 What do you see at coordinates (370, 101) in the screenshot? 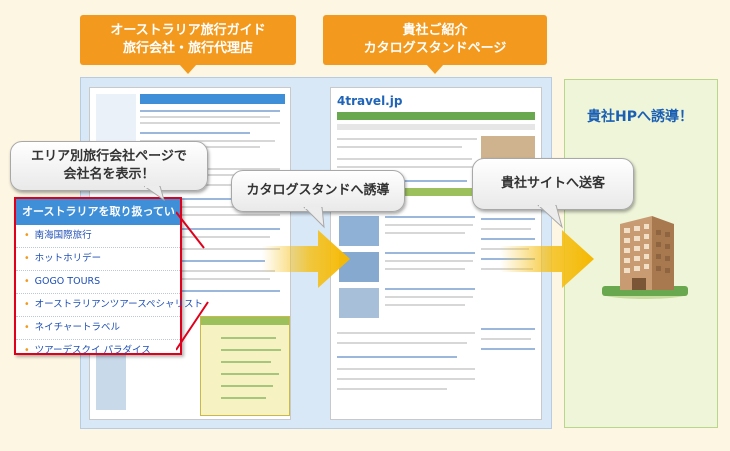
I see `site-logo: 4travel.jp` at bounding box center [370, 101].